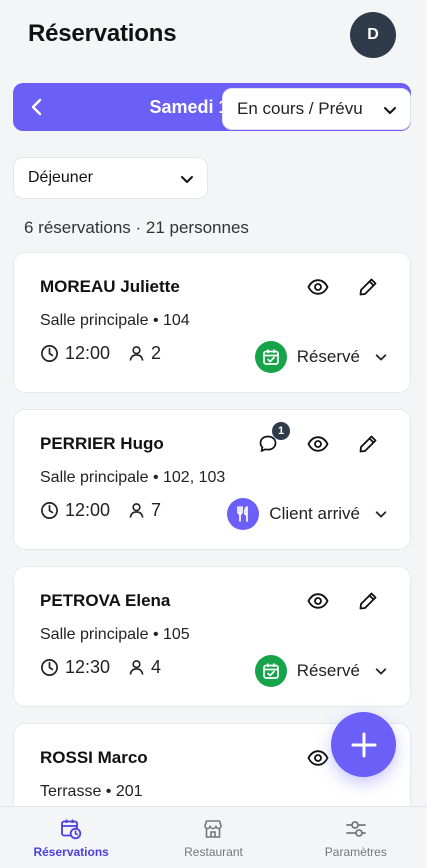  Describe the element at coordinates (156, 353) in the screenshot. I see `guest-count: 2` at that location.